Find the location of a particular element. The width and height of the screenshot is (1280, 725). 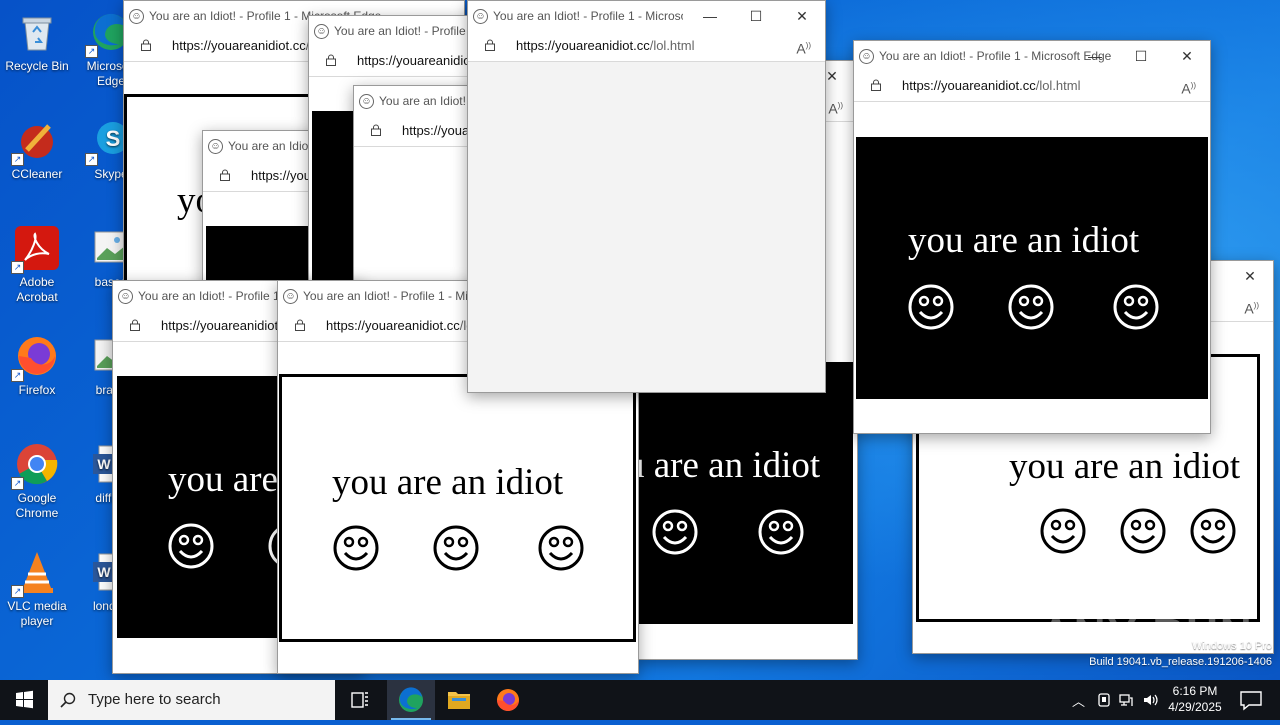

recycle-bin-label: Recycle Bin is located at coordinates (37, 66).